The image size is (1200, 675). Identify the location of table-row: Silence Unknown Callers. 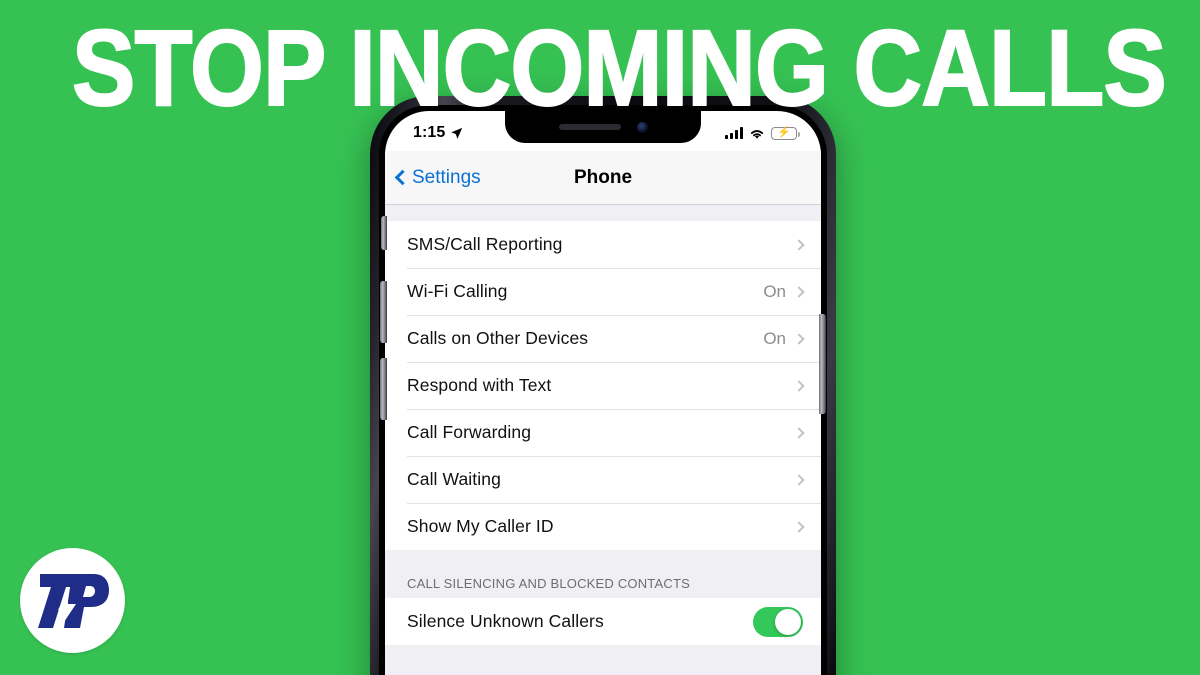
(603, 621).